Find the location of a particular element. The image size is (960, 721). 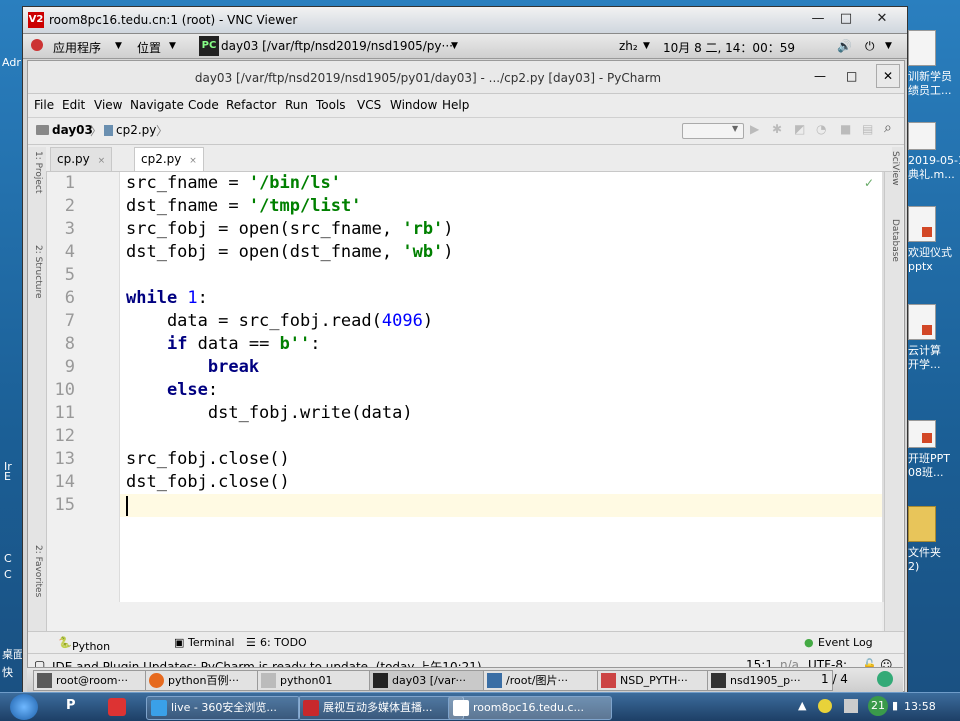

code-line: dst_fname = '/tmp/list' is located at coordinates (243, 206).